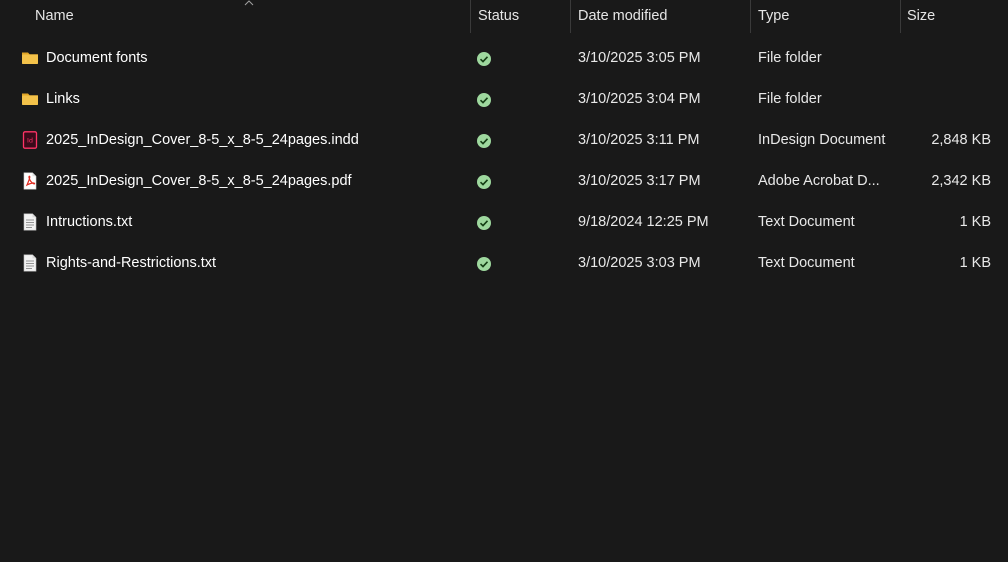  What do you see at coordinates (827, 16) in the screenshot?
I see `column-header-type: Type` at bounding box center [827, 16].